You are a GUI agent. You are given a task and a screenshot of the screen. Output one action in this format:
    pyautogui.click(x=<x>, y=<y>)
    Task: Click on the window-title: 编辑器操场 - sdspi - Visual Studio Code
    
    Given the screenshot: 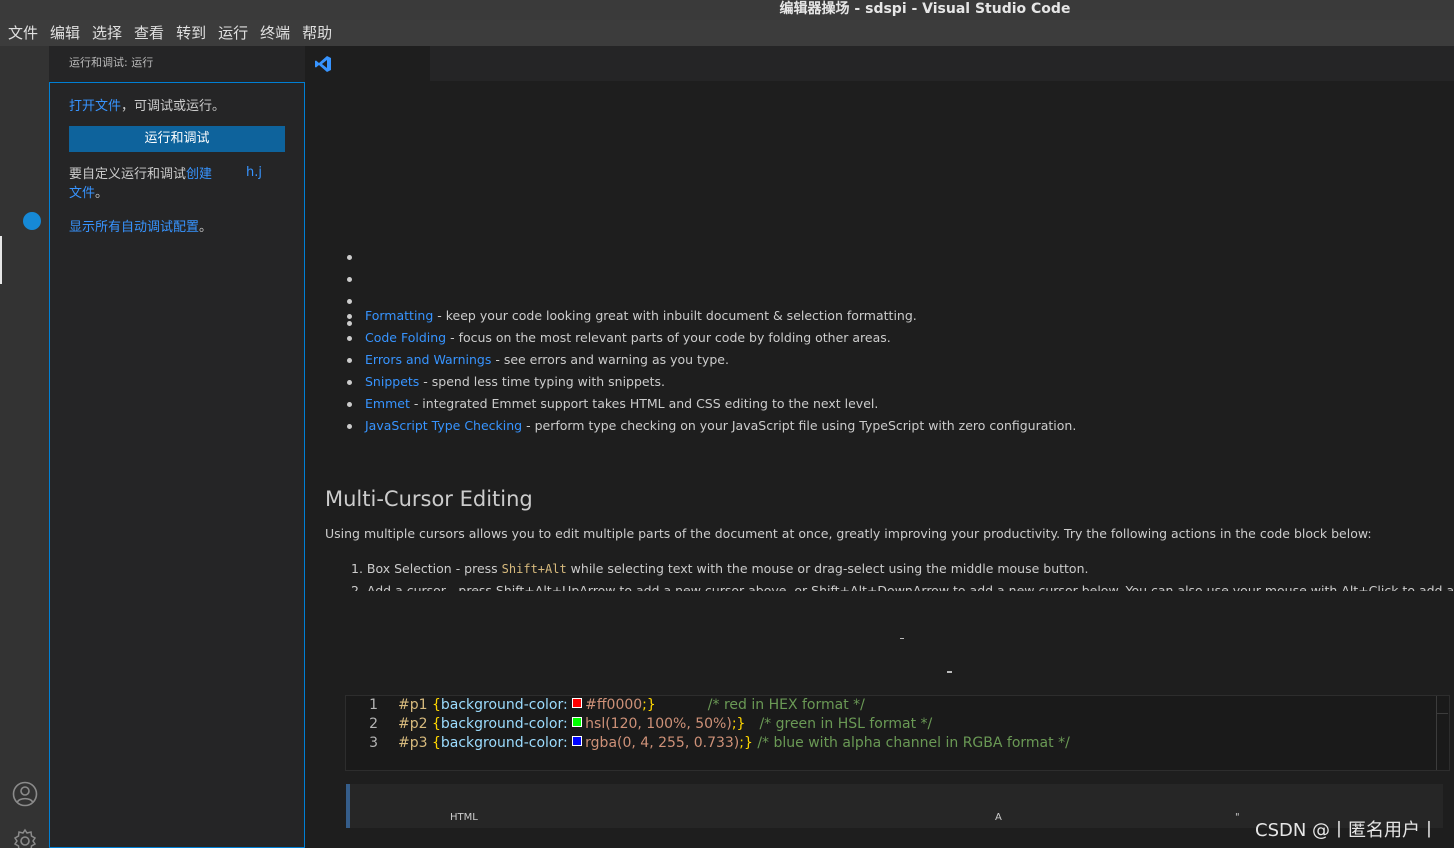 What is the action you would take?
    pyautogui.click(x=925, y=9)
    